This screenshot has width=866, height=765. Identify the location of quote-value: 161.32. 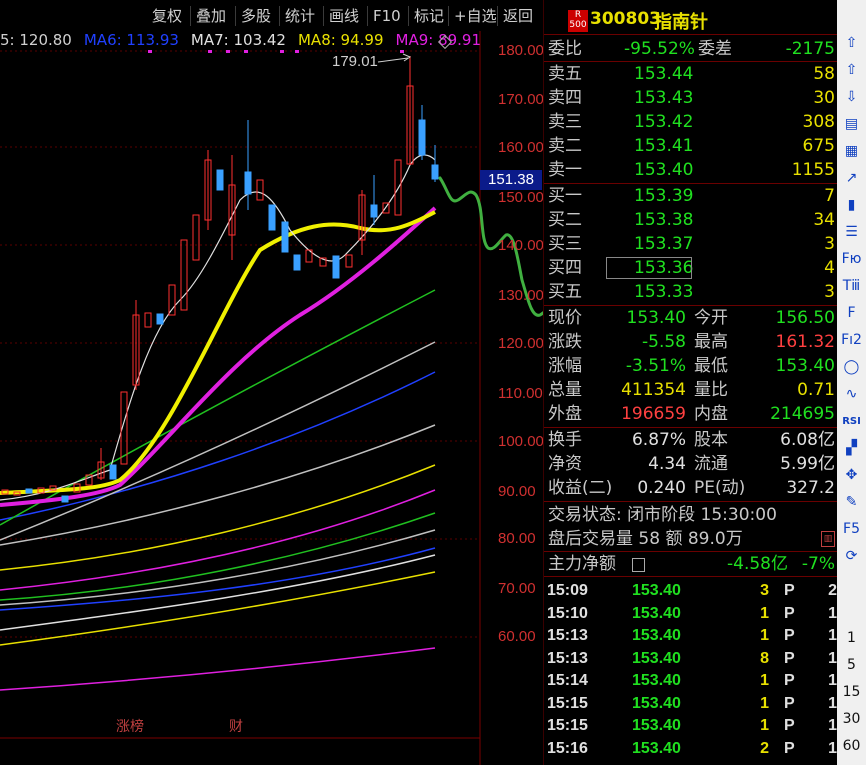
(805, 342).